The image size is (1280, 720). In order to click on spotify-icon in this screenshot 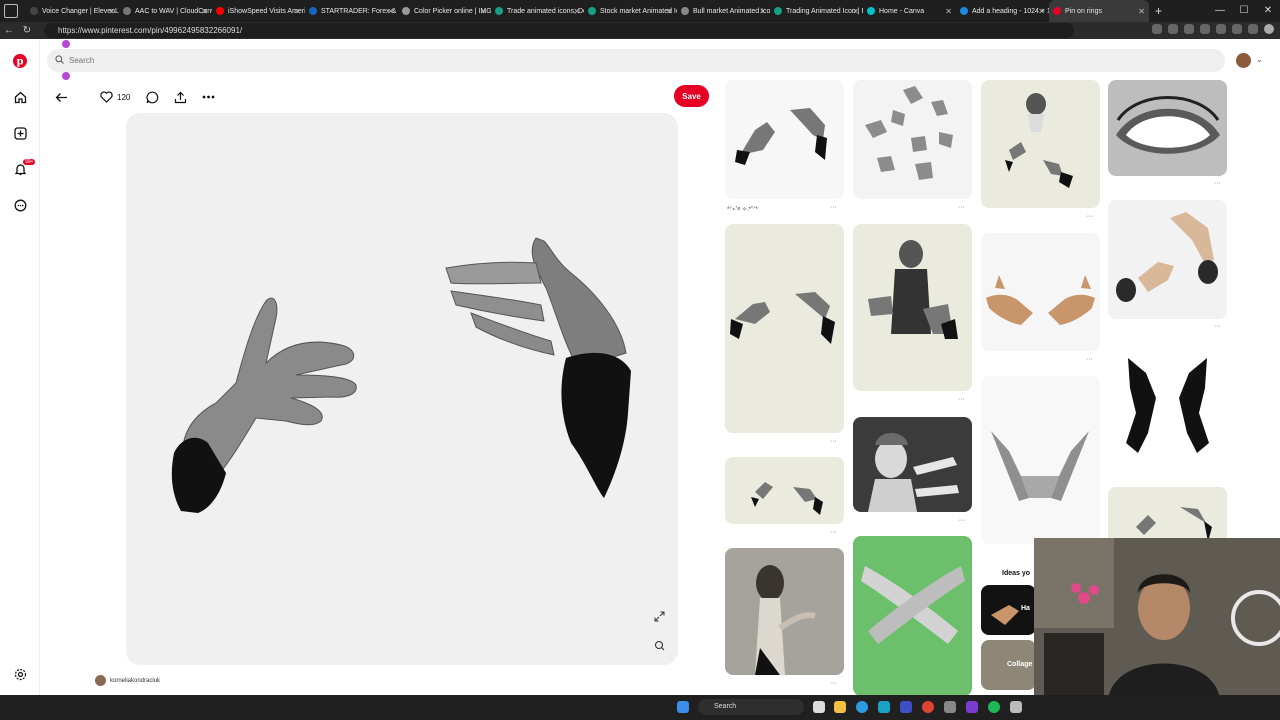, I will do `click(994, 707)`.